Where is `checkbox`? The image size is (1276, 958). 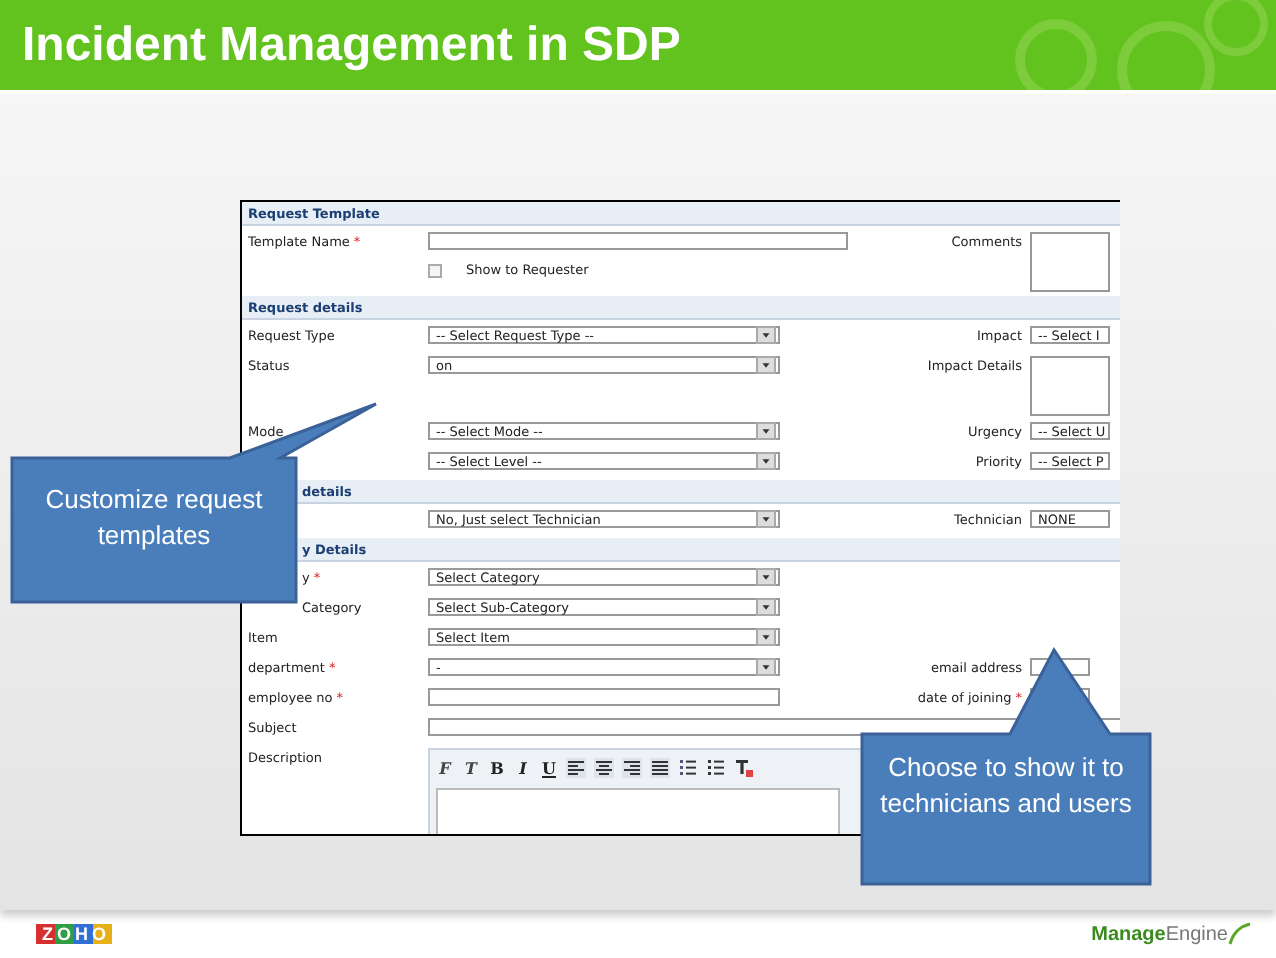 checkbox is located at coordinates (435, 270).